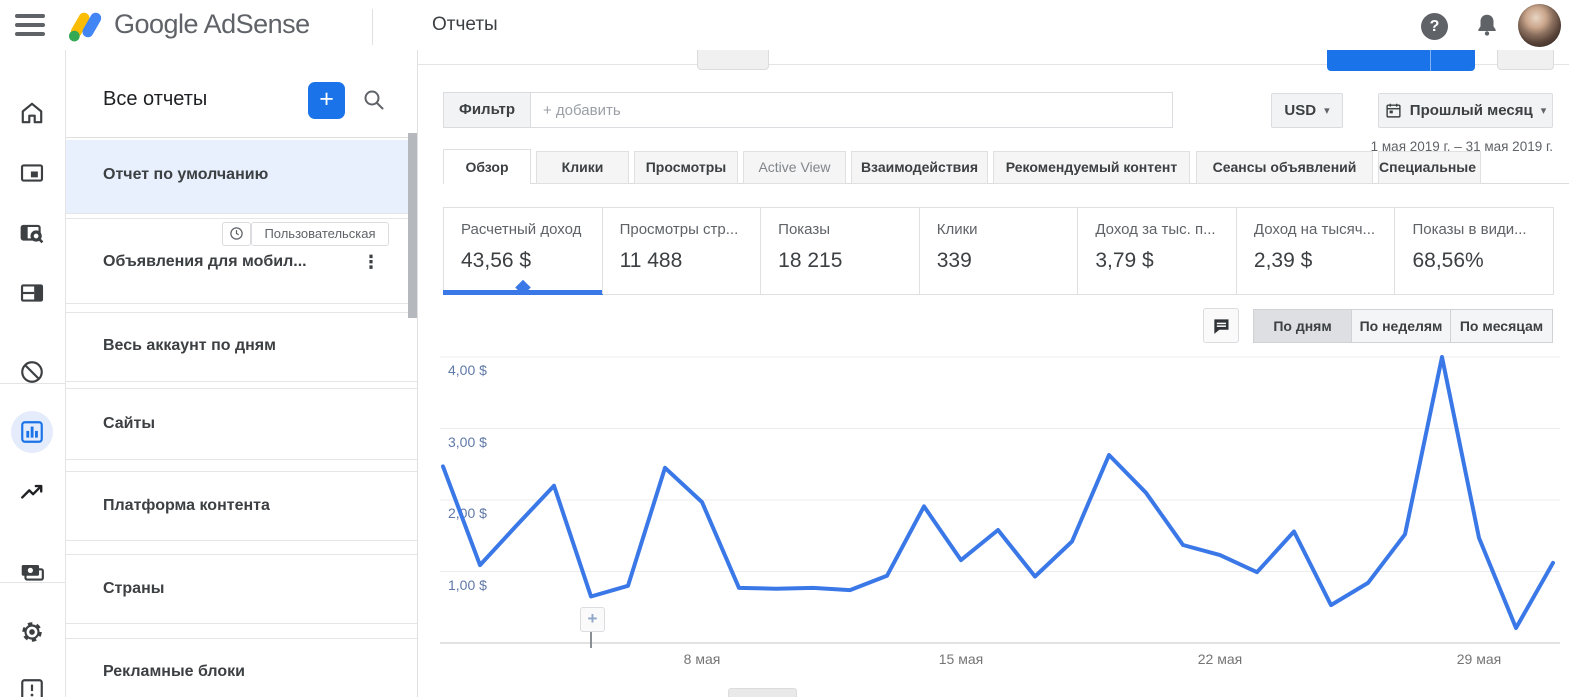  I want to click on report-item-content-platform: Платформа контента, so click(241, 506).